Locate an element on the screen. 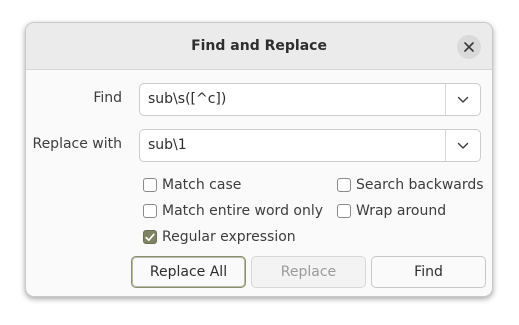 The width and height of the screenshot is (519, 325). find-label: Find is located at coordinates (107, 98).